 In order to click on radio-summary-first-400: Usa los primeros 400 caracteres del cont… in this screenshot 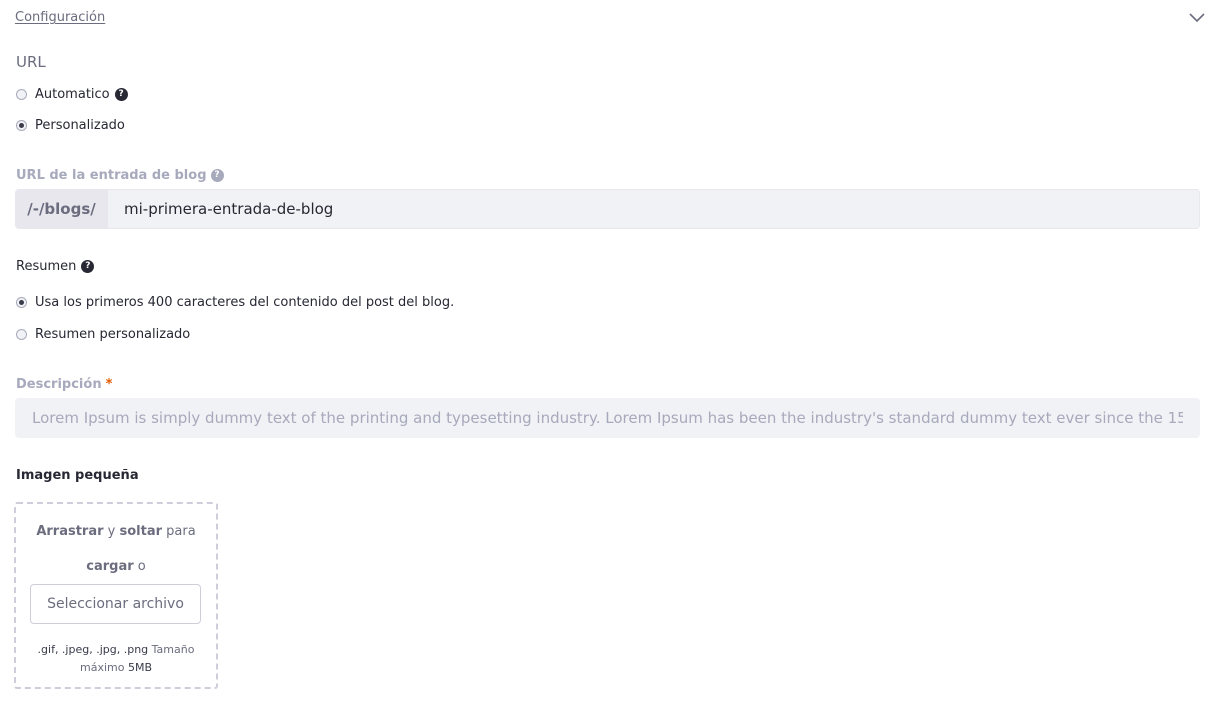, I will do `click(235, 302)`.